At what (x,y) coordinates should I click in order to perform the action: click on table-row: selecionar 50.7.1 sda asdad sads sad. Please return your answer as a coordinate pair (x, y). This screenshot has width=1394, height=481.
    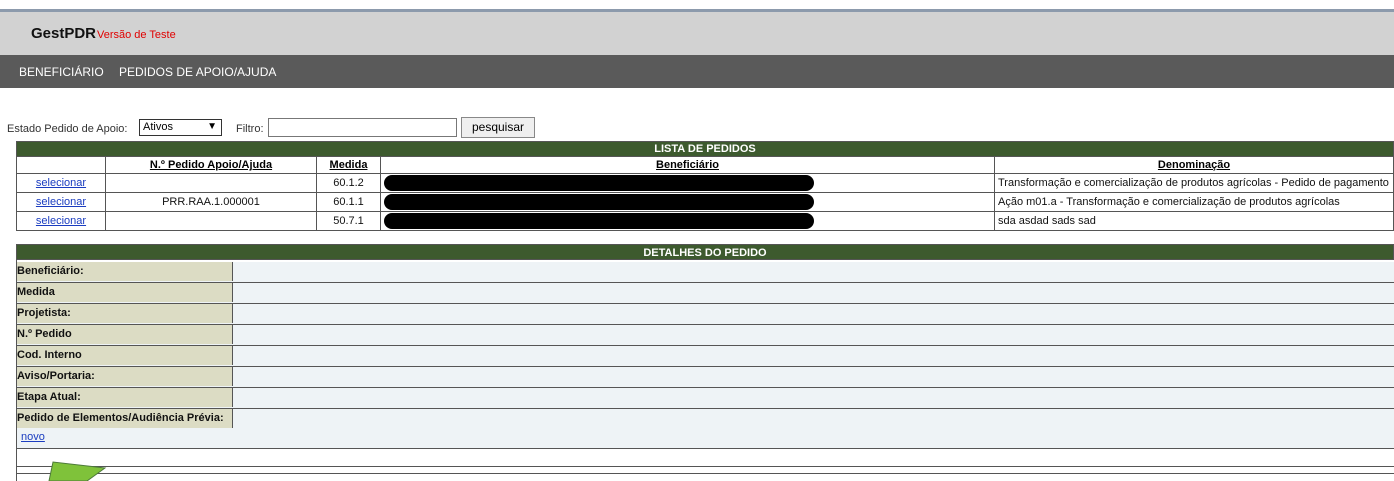
    Looking at the image, I should click on (705, 221).